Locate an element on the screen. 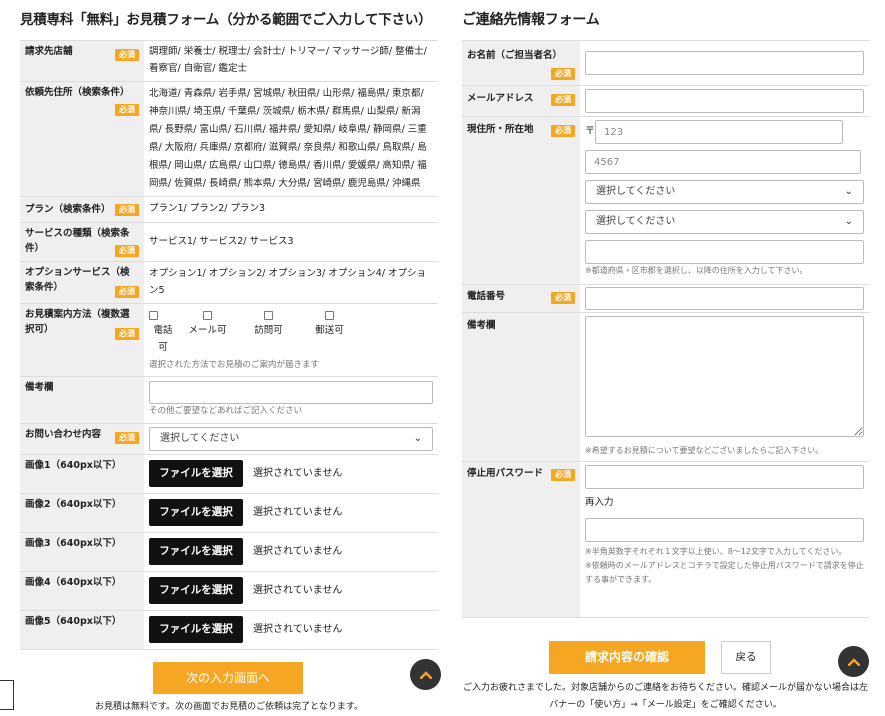  row-image-4: 画像4（640px以下） ファイルを選択 選択されていません is located at coordinates (229, 591).